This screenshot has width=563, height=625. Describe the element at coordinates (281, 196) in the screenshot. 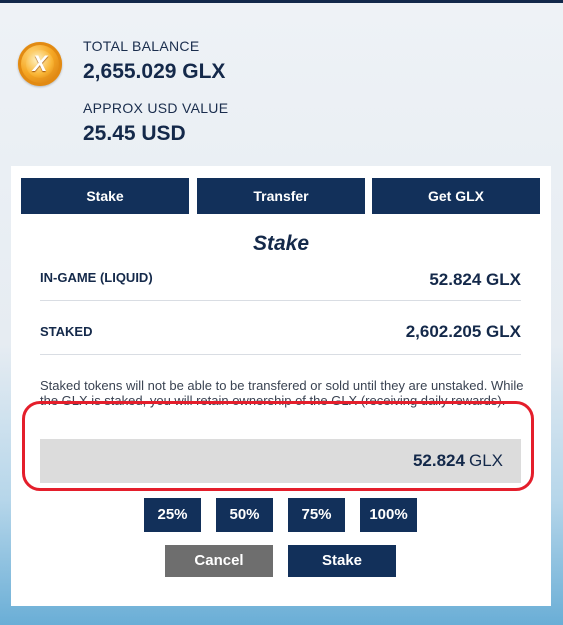

I see `tab-transfer: Transfer` at that location.